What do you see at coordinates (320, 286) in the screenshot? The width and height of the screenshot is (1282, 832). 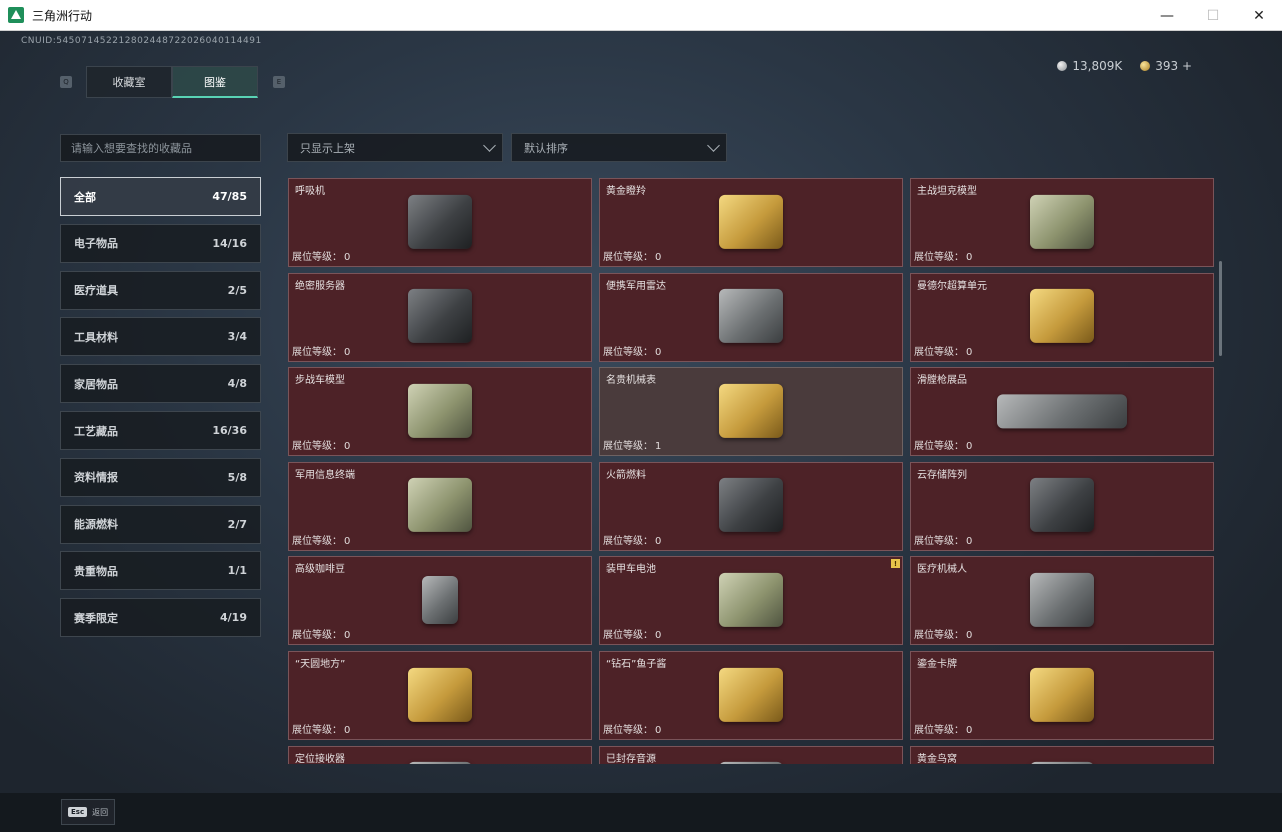 I see `collectible-name: 绝密服务器` at bounding box center [320, 286].